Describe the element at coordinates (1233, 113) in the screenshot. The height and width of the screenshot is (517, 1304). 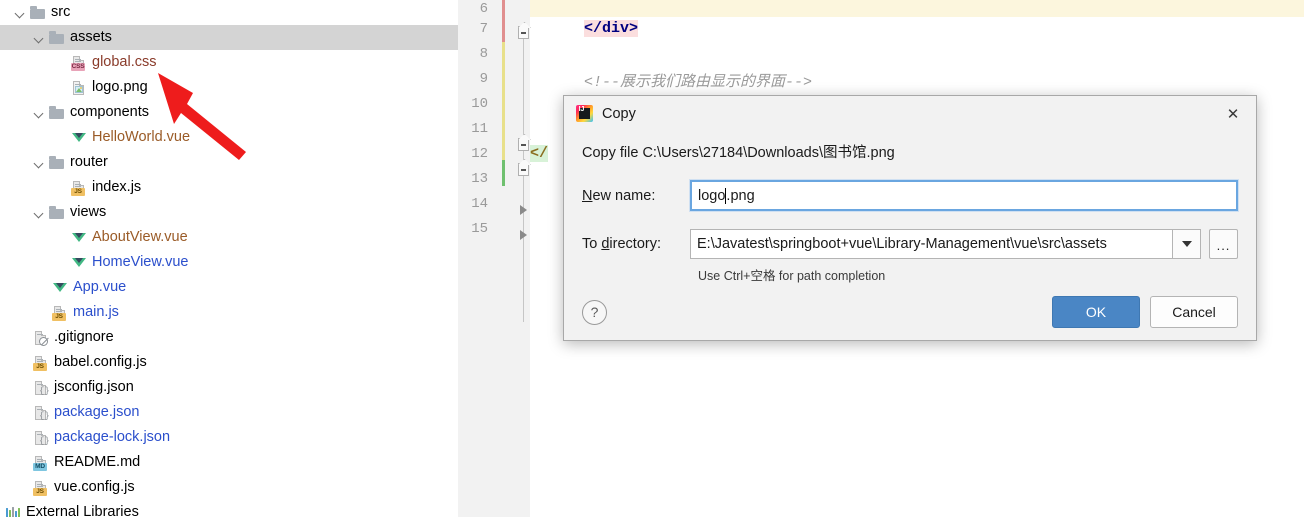
I see `close-icon: ✕` at that location.